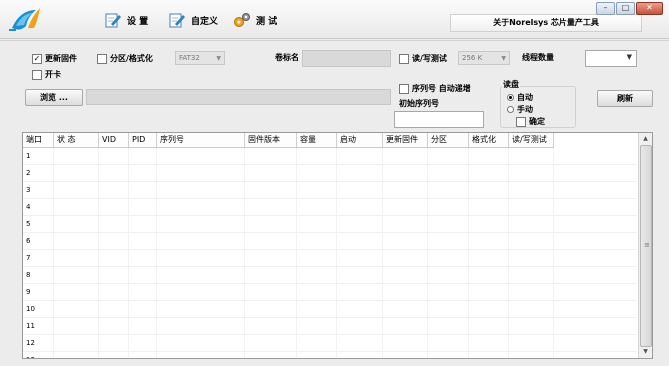 This screenshot has width=669, height=366. I want to click on serial-auto-check-box, so click(404, 88).